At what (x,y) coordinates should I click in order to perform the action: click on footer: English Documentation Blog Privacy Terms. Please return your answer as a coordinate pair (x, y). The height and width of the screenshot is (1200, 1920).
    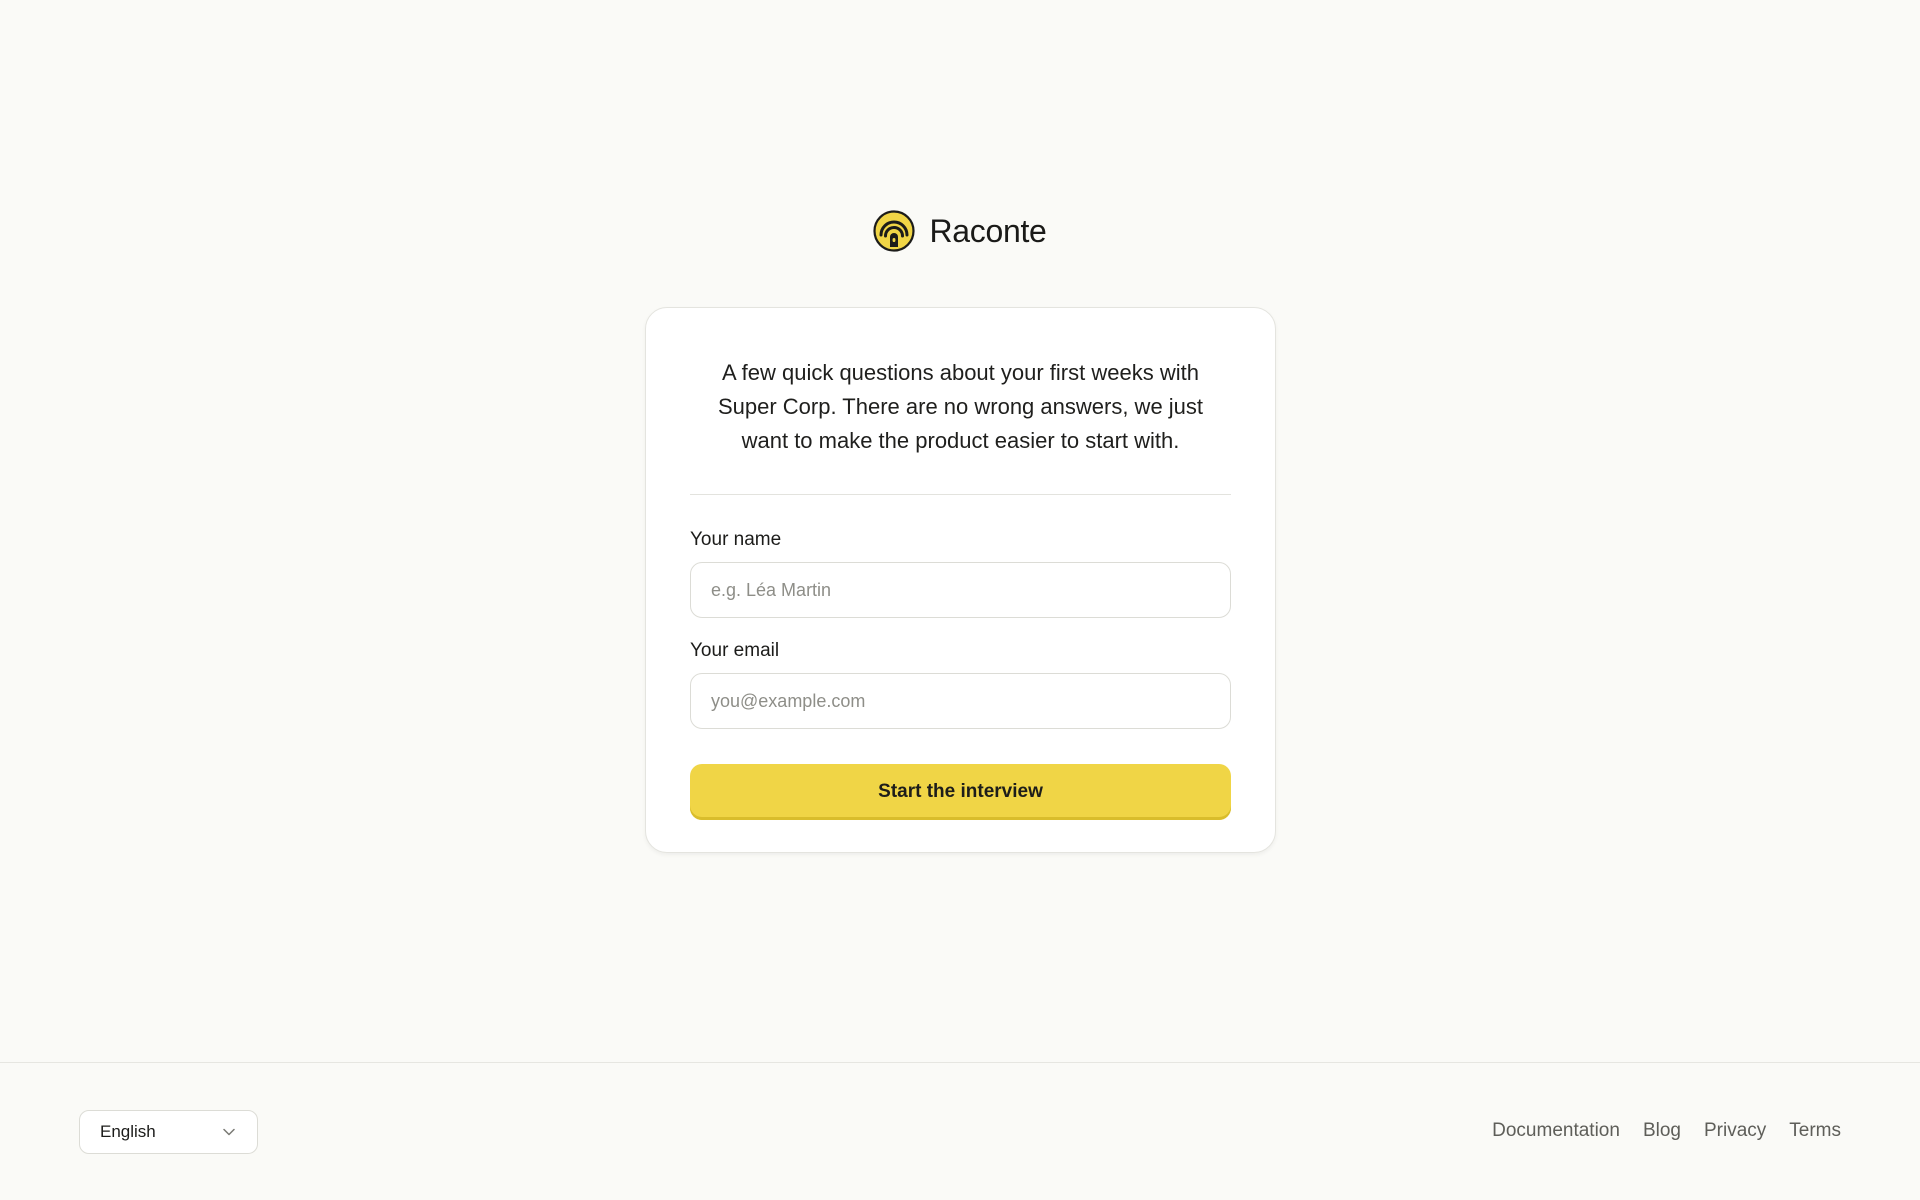
    Looking at the image, I should click on (960, 1131).